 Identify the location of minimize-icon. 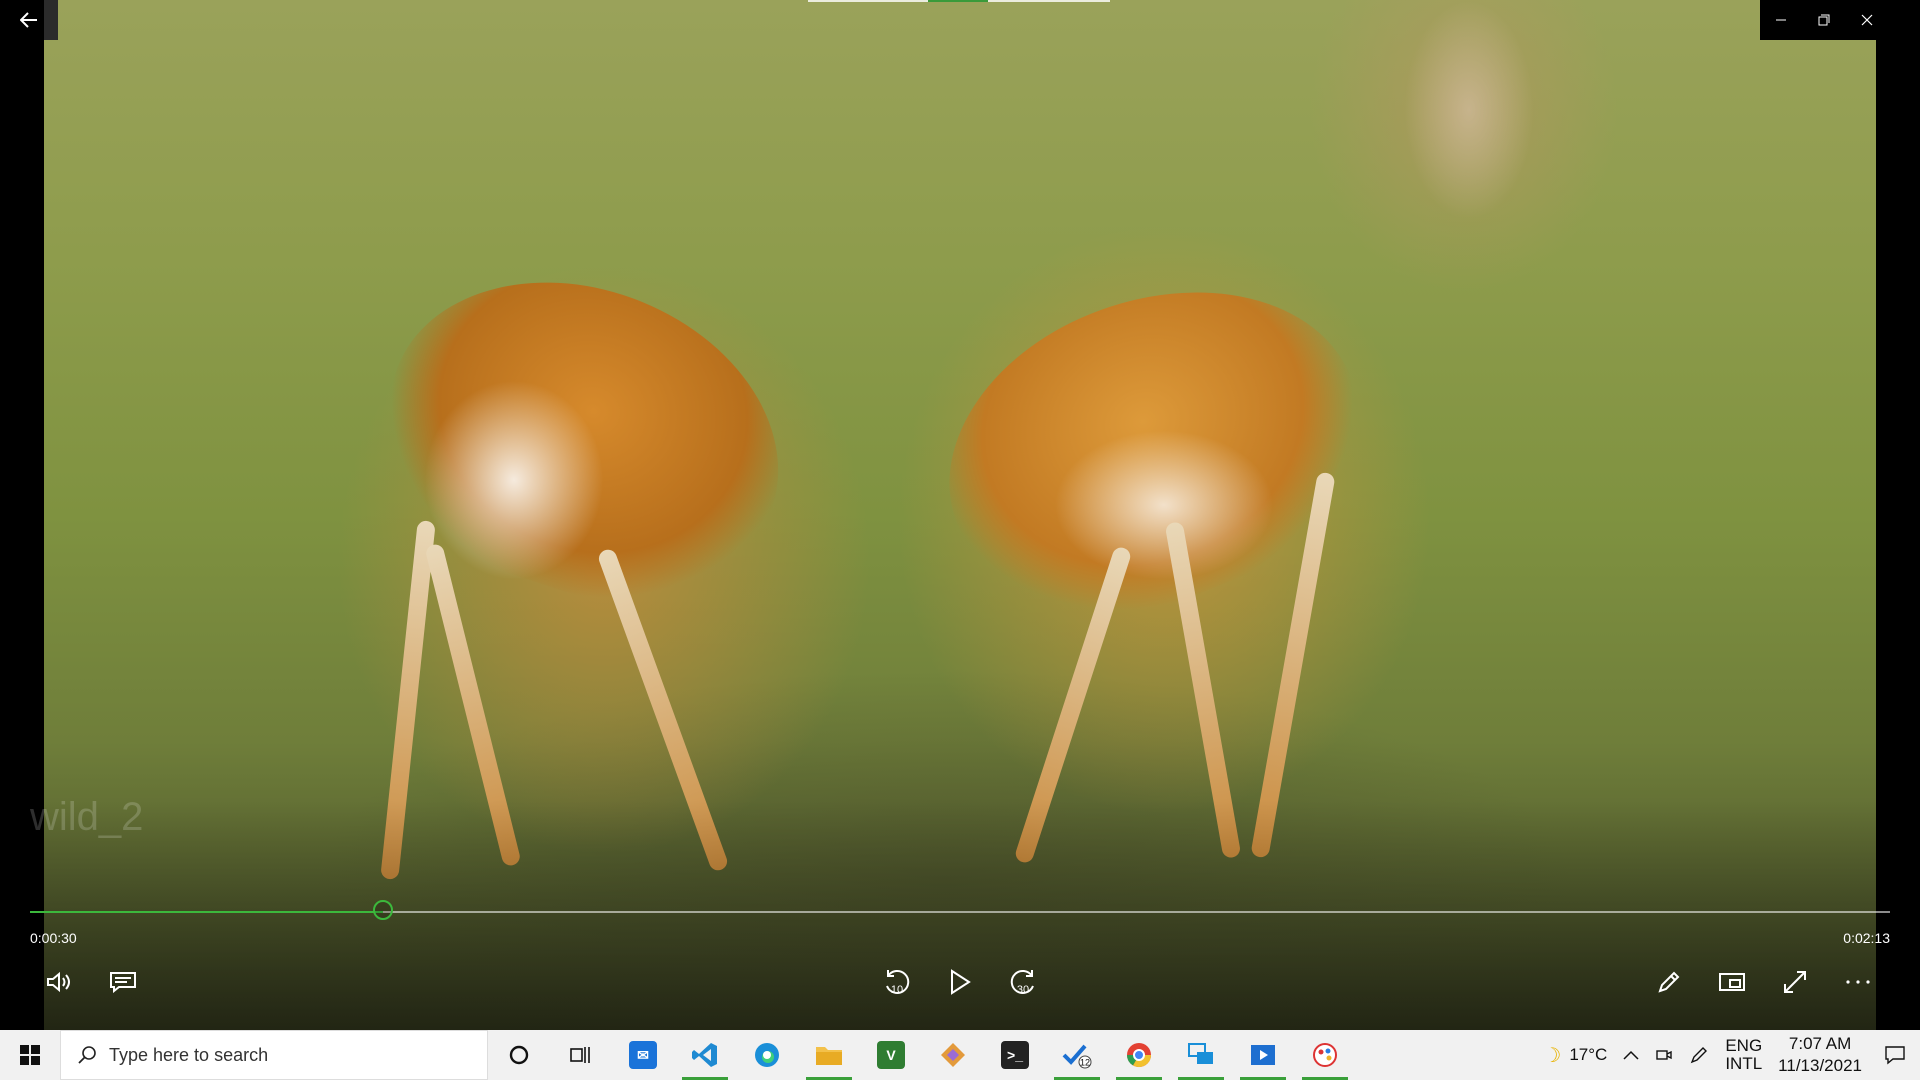
(1781, 20).